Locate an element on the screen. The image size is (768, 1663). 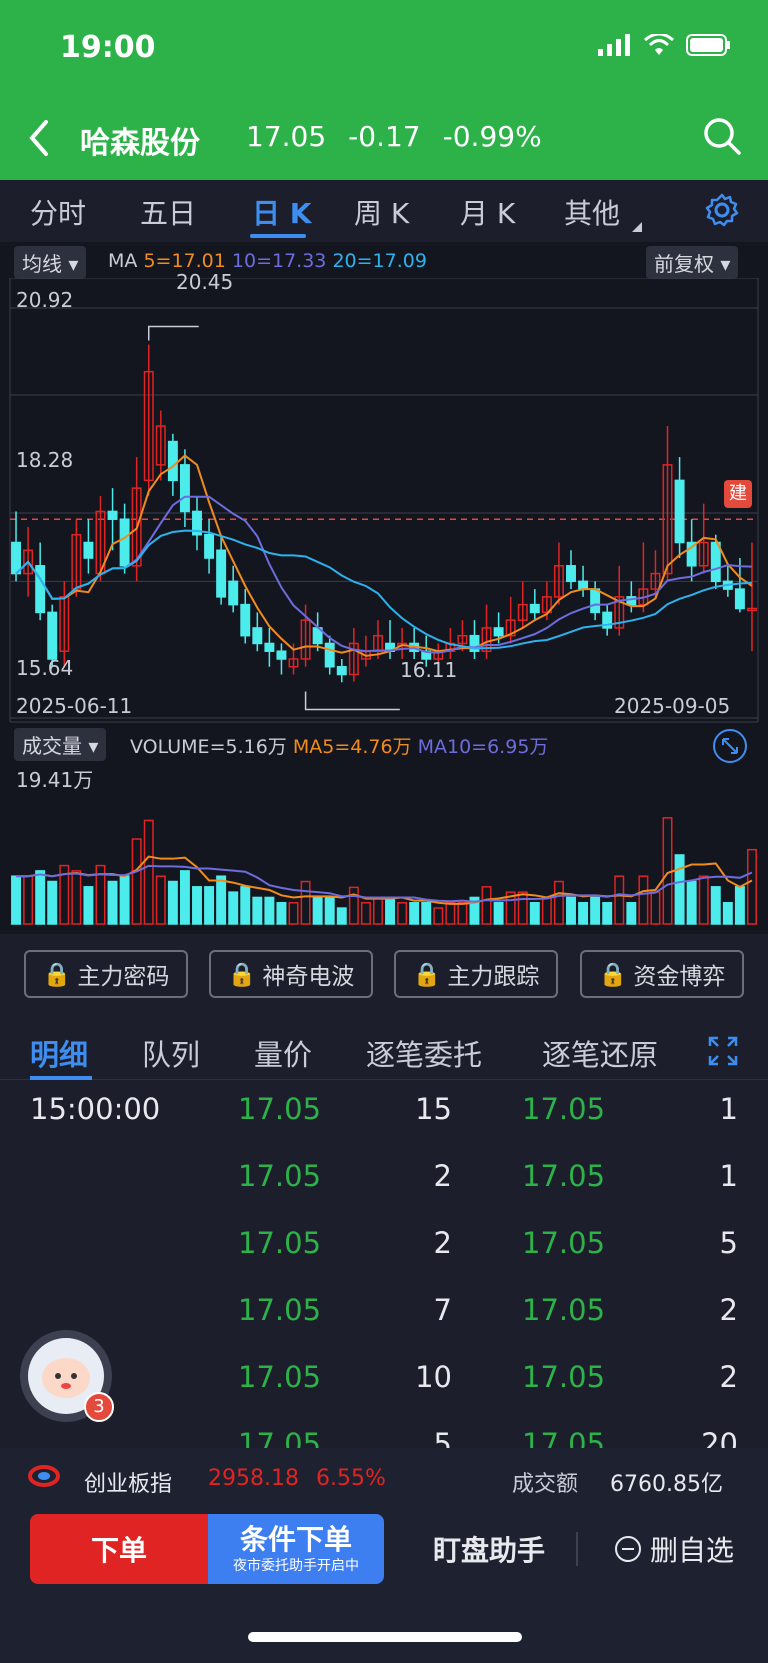
volume-selector: 成交量 ▾ is located at coordinates (60, 744).